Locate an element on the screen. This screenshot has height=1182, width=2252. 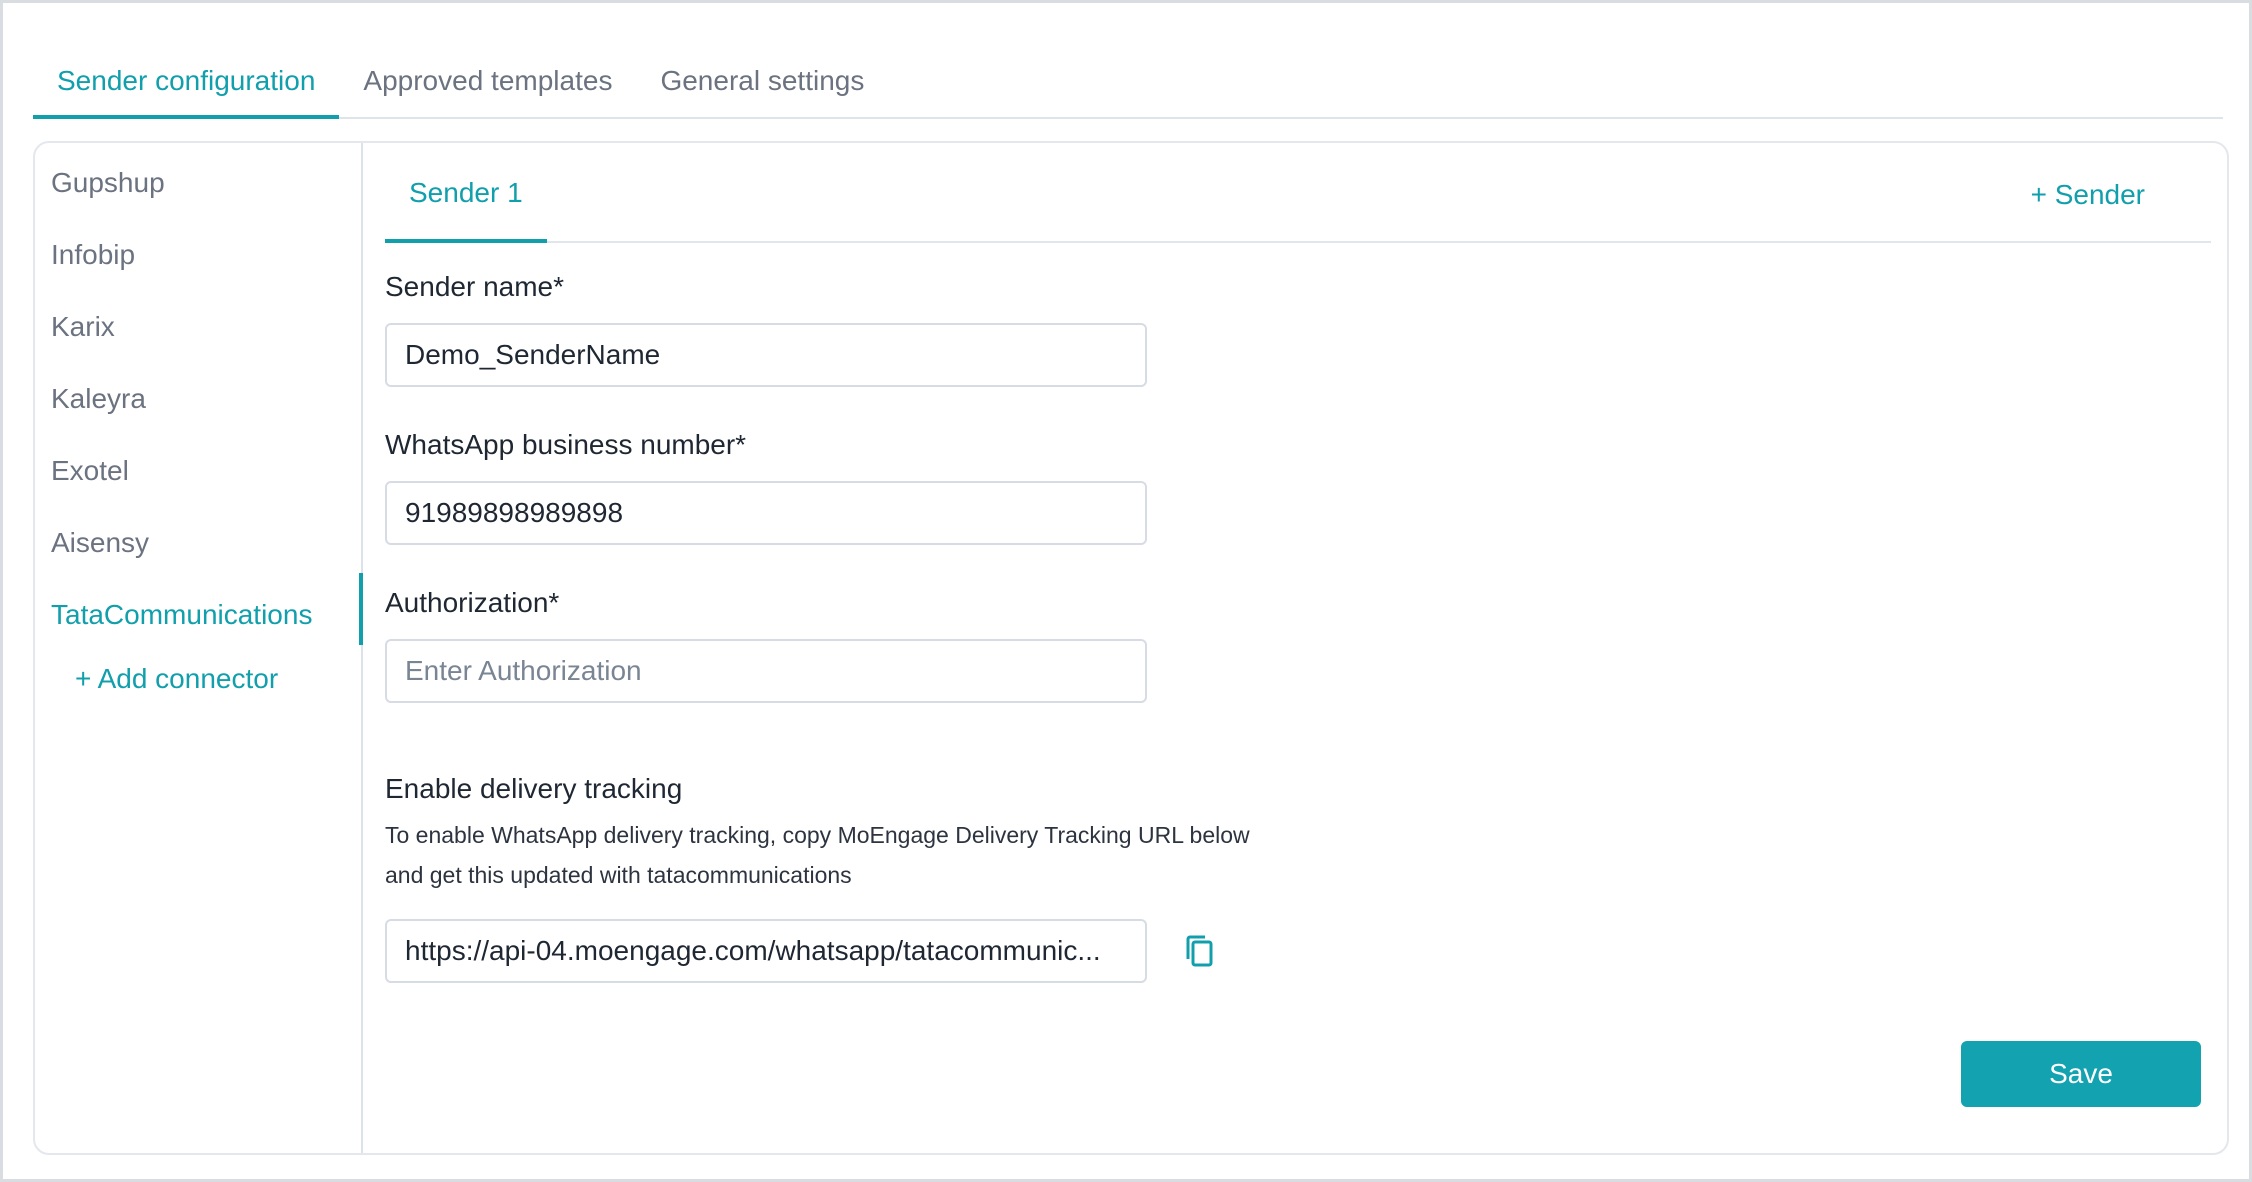
sidebar-item-karix: Karix is located at coordinates (207, 327).